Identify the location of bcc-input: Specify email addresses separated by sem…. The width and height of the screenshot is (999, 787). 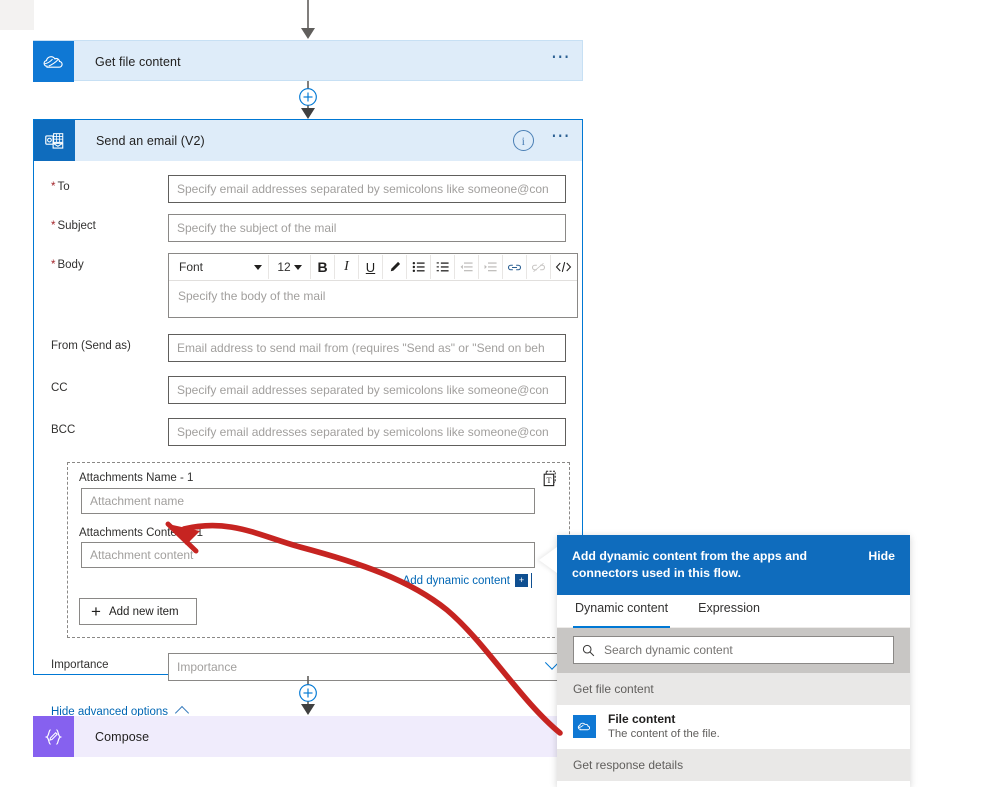
(367, 432).